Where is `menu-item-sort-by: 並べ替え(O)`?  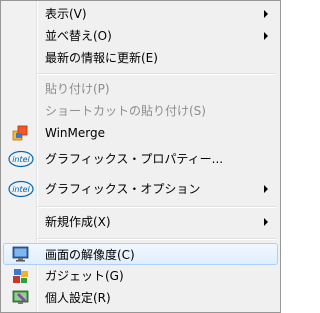
menu-item-sort-by: 並べ替え(O) is located at coordinates (140, 36).